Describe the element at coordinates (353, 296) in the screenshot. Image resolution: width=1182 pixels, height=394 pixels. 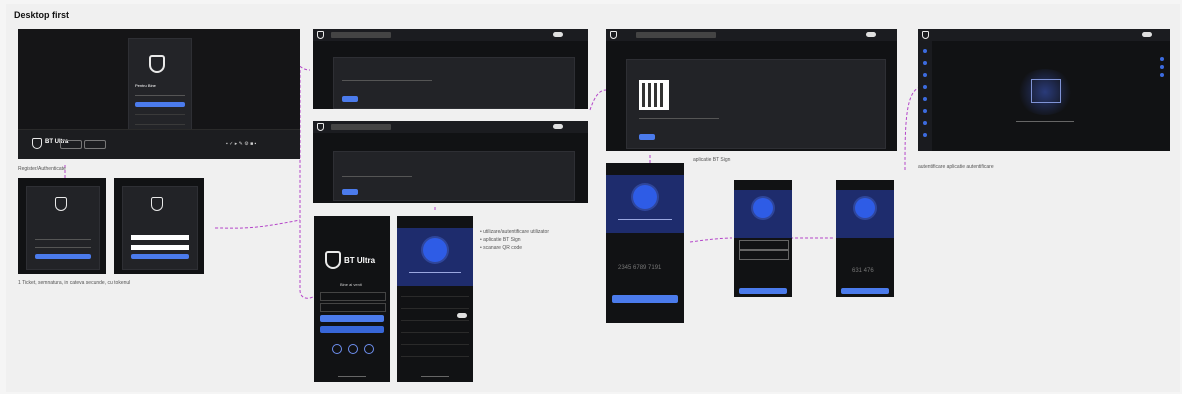
I see `username-input` at that location.